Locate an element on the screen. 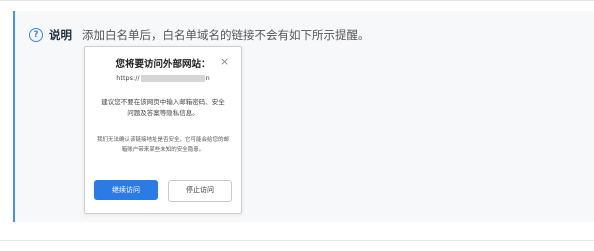  note-text: 添加白名单后，白名单域名的链接不会有如下所示提醒。 is located at coordinates (226, 35).